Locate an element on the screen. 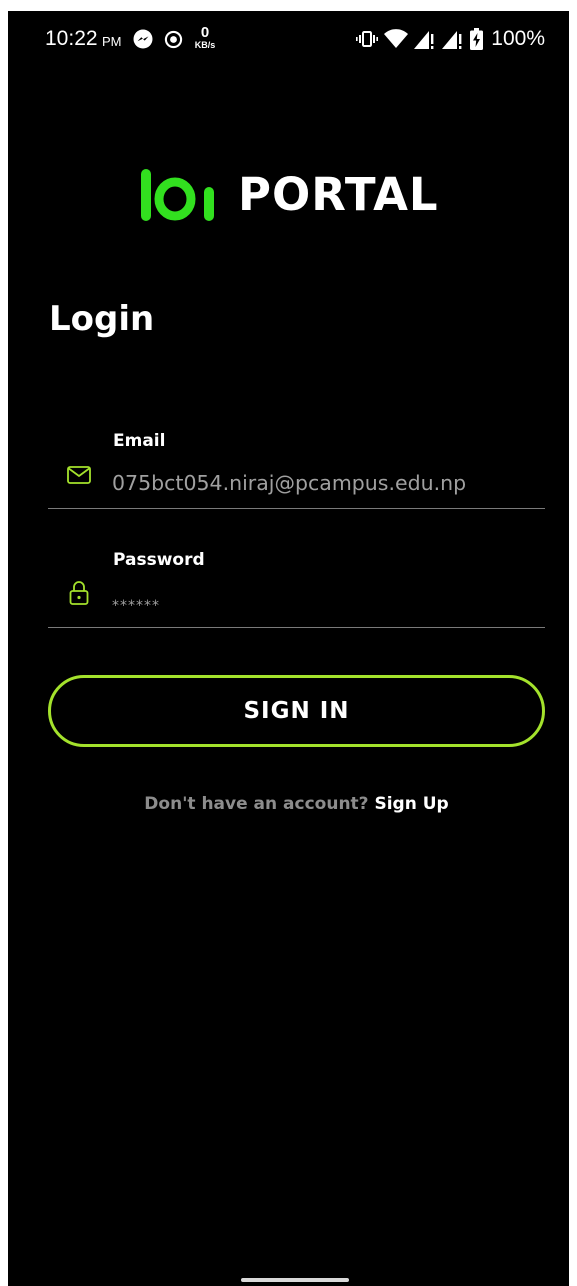 This screenshot has width=577, height=1286. status-right: 100% is located at coordinates (450, 39).